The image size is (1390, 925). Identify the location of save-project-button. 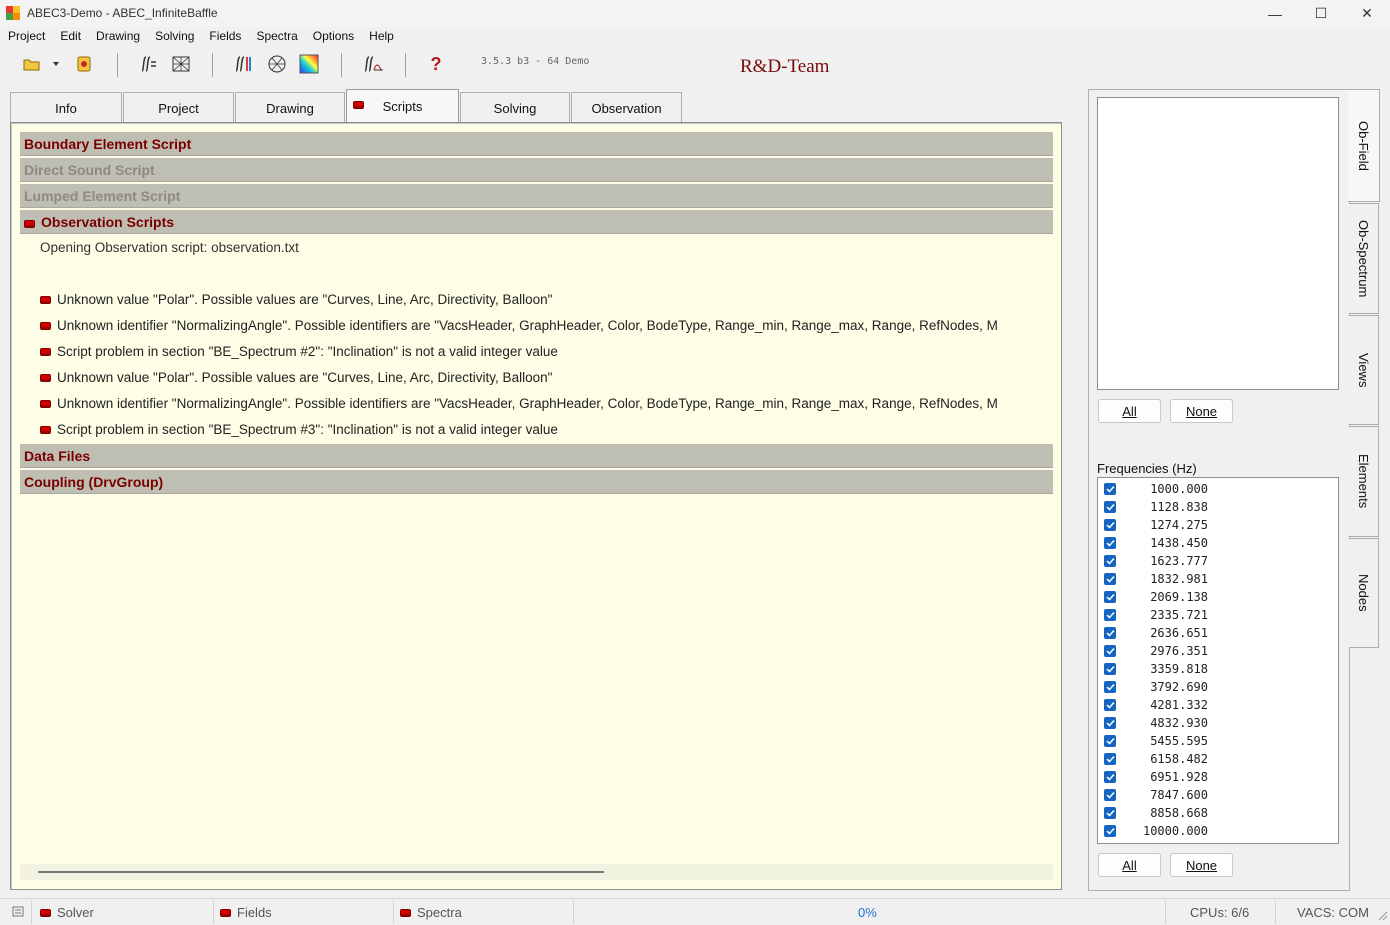
(84, 64).